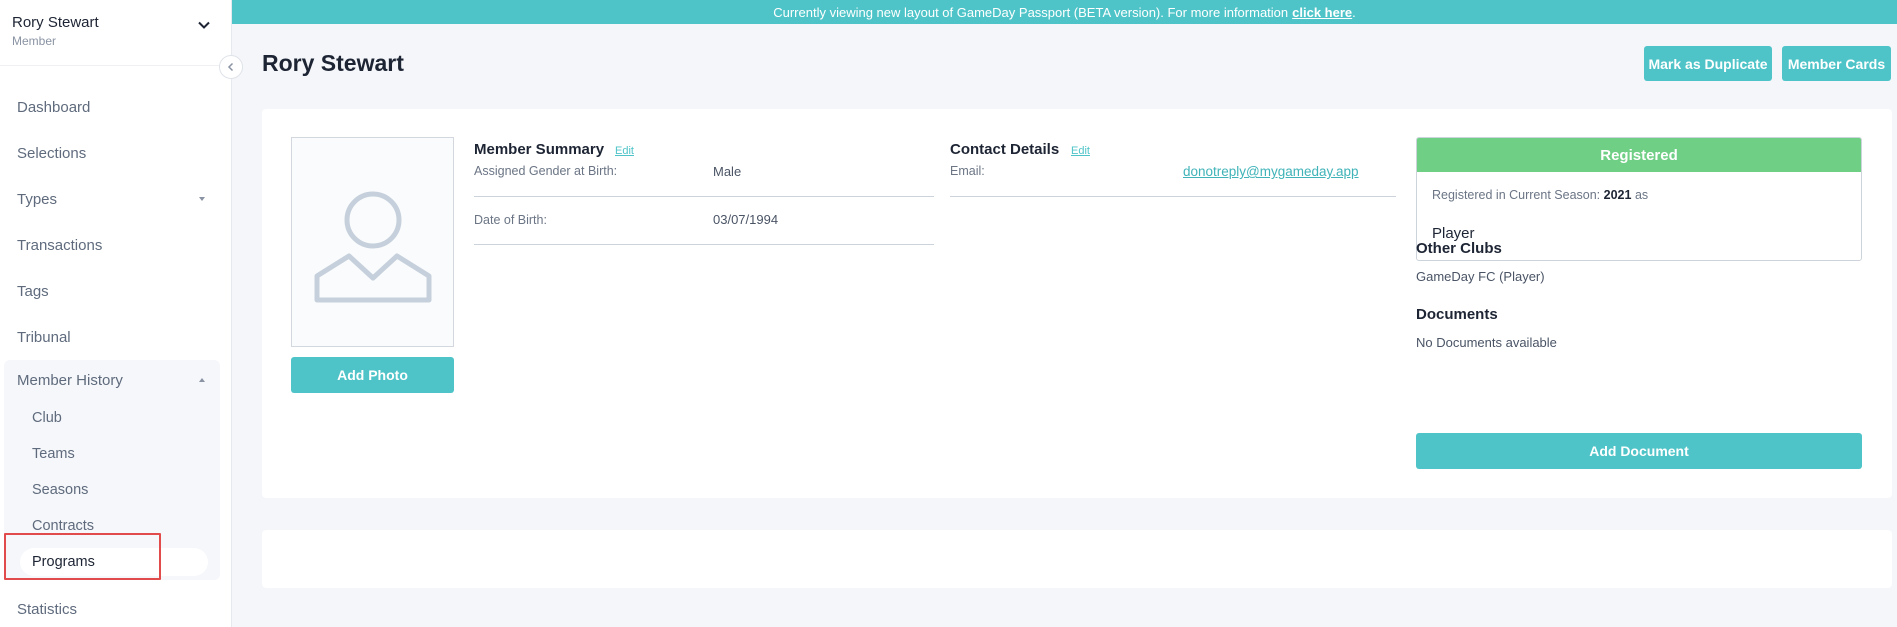 The width and height of the screenshot is (1897, 627). Describe the element at coordinates (115, 33) in the screenshot. I see `user-header: Rory Stewart Member` at that location.